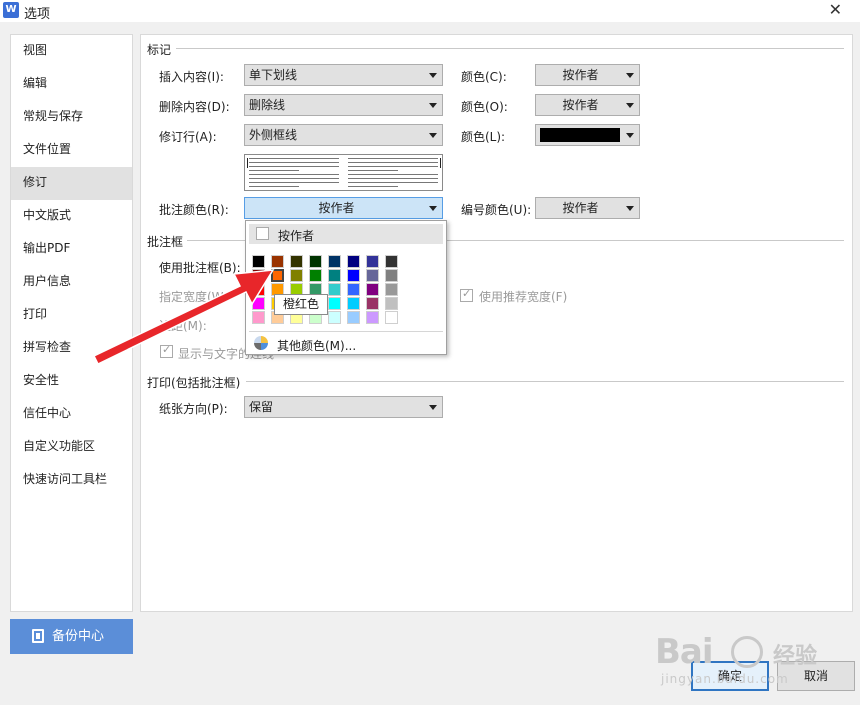 The height and width of the screenshot is (705, 860). What do you see at coordinates (684, 652) in the screenshot?
I see `watermark-brand: Bai` at bounding box center [684, 652].